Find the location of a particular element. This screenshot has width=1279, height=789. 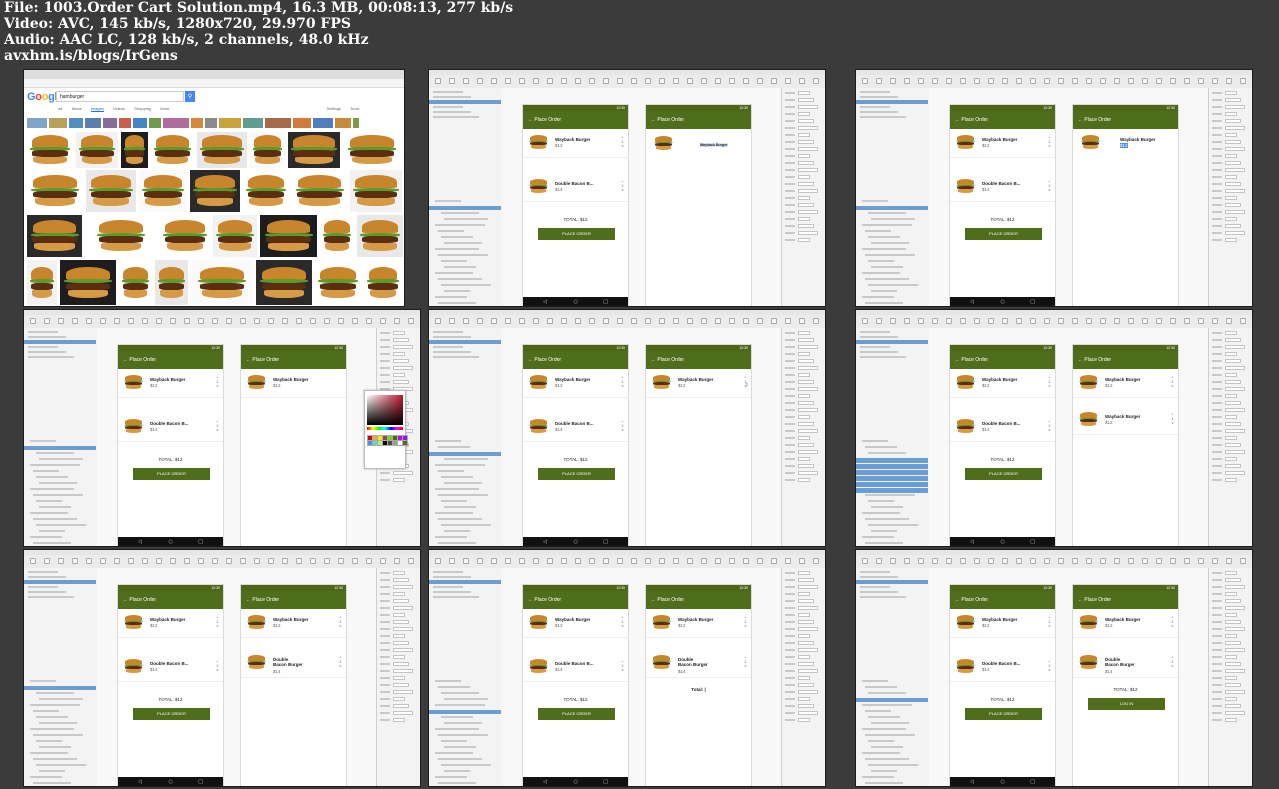

place-order-button: PLACE ORDER is located at coordinates (1003, 474).